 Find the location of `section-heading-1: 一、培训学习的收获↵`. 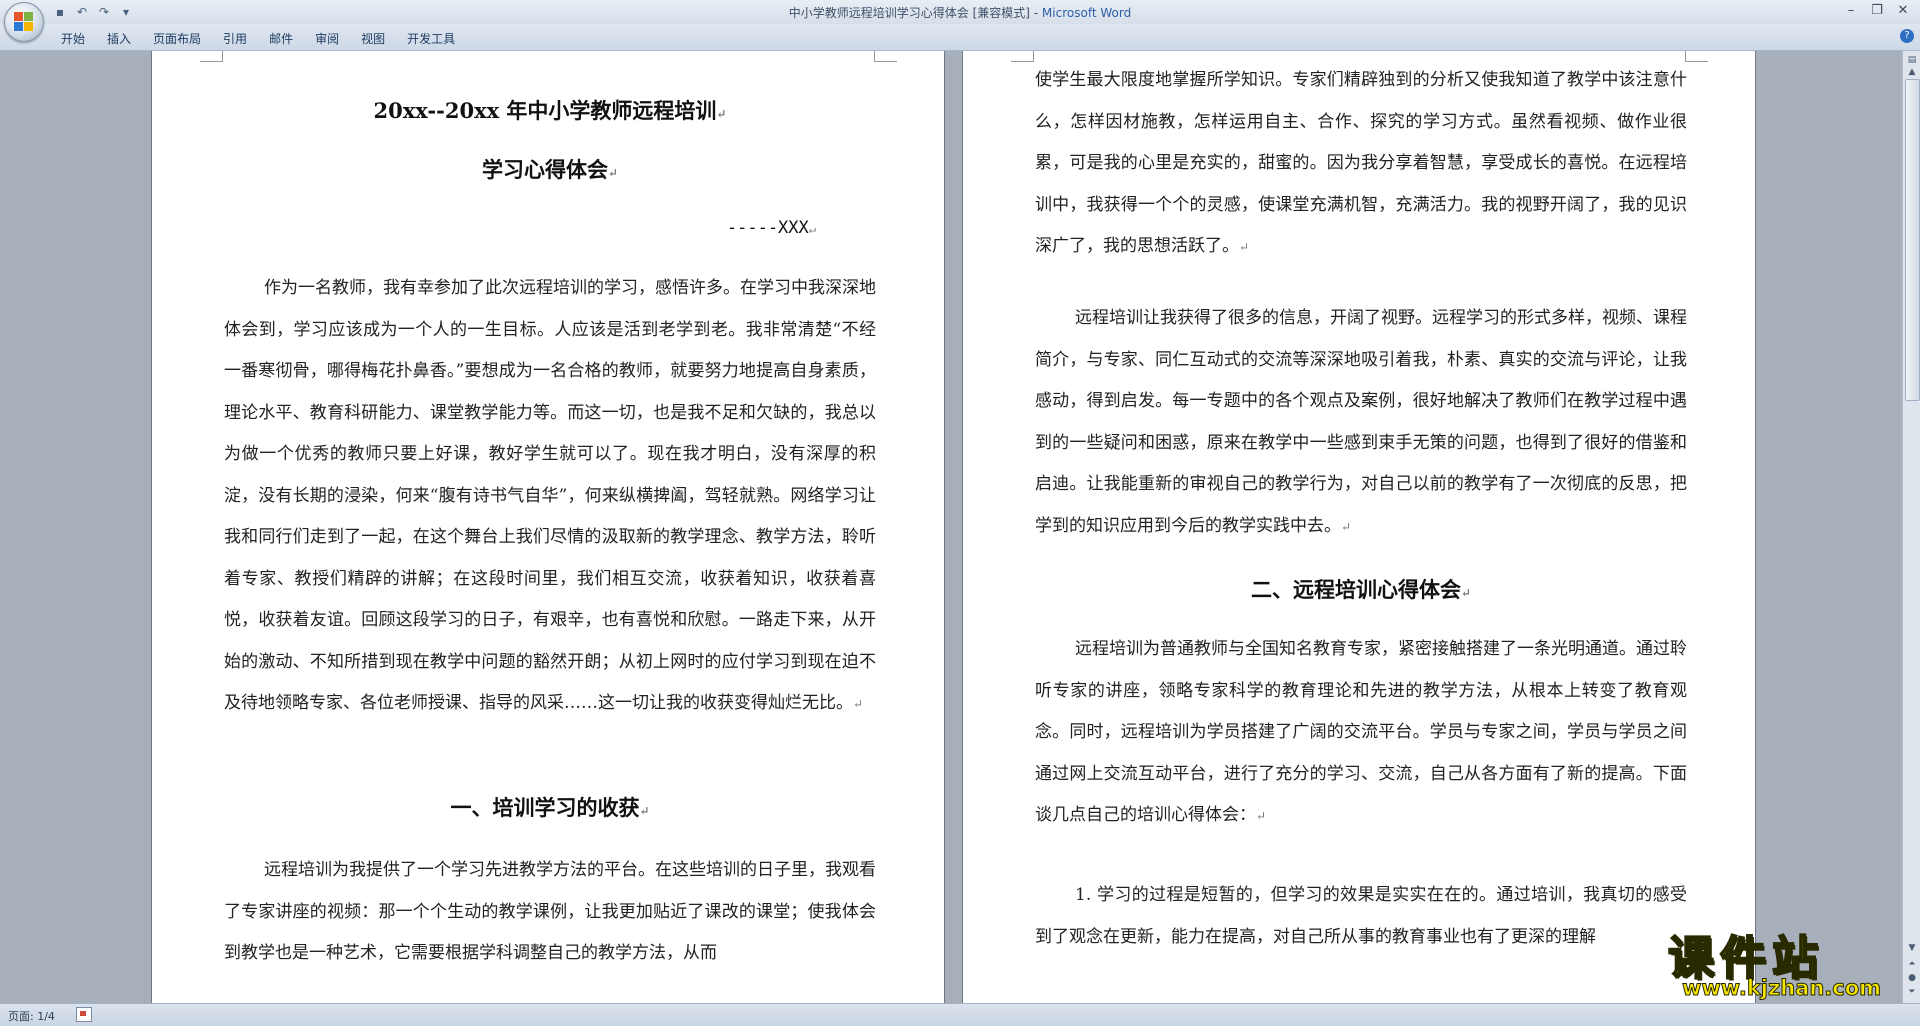

section-heading-1: 一、培训学习的收获↵ is located at coordinates (550, 807).